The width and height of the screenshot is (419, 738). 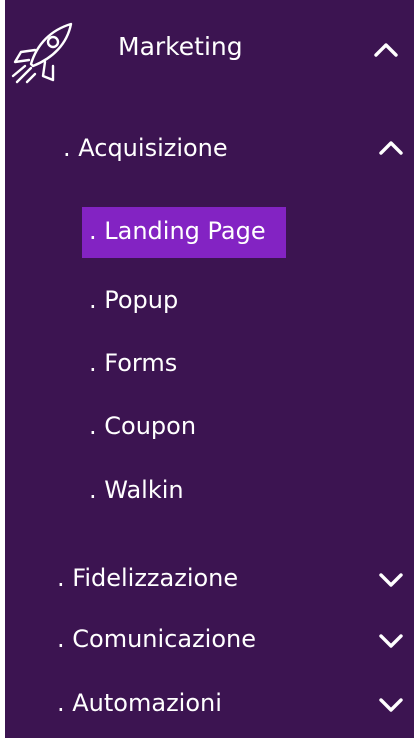 What do you see at coordinates (42, 53) in the screenshot?
I see `rocket-icon` at bounding box center [42, 53].